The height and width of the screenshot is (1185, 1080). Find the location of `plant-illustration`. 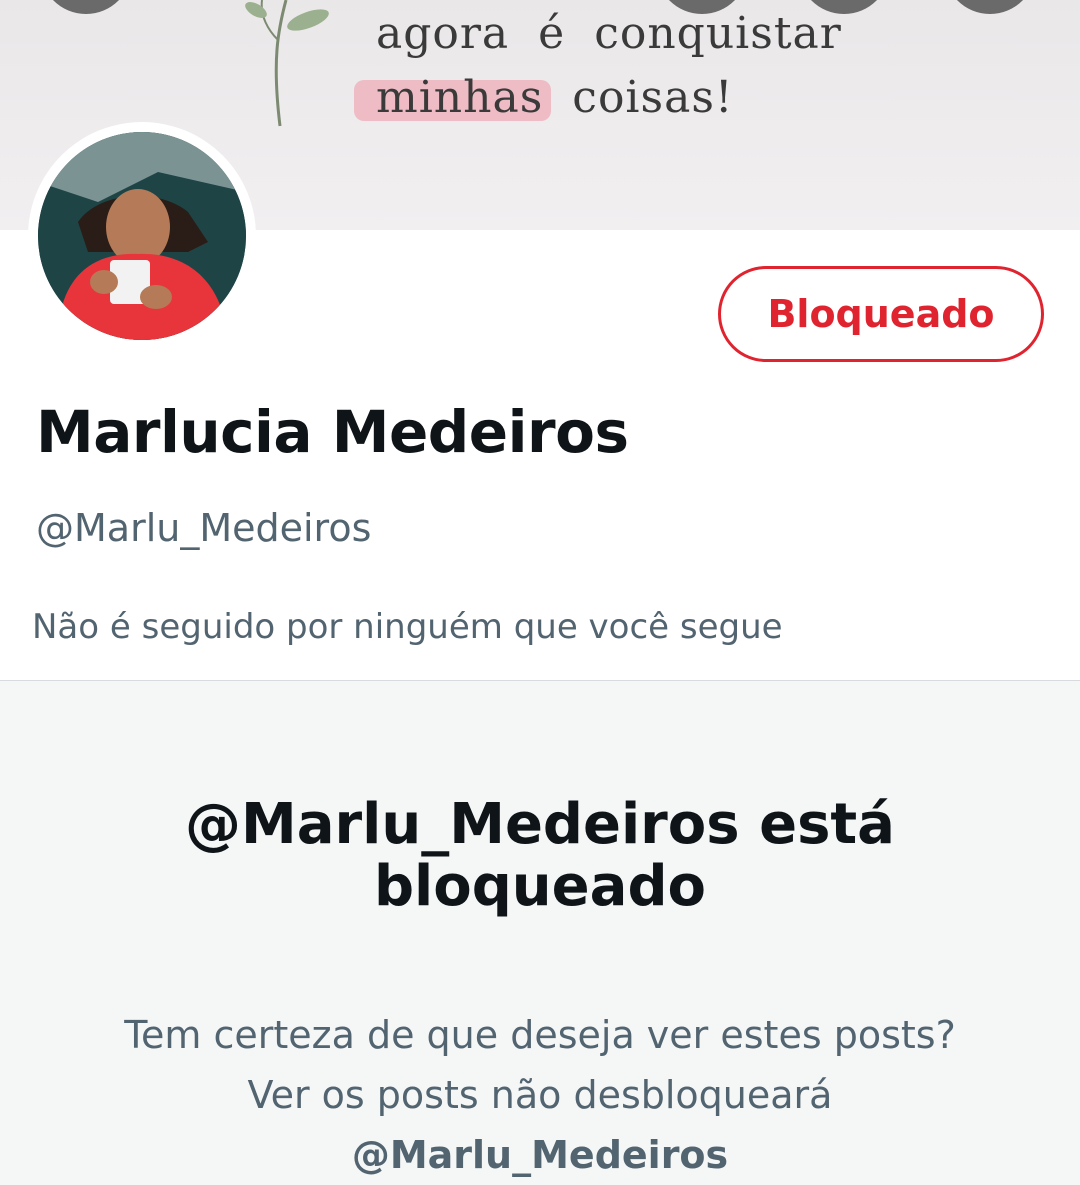

plant-illustration is located at coordinates (287, 63).